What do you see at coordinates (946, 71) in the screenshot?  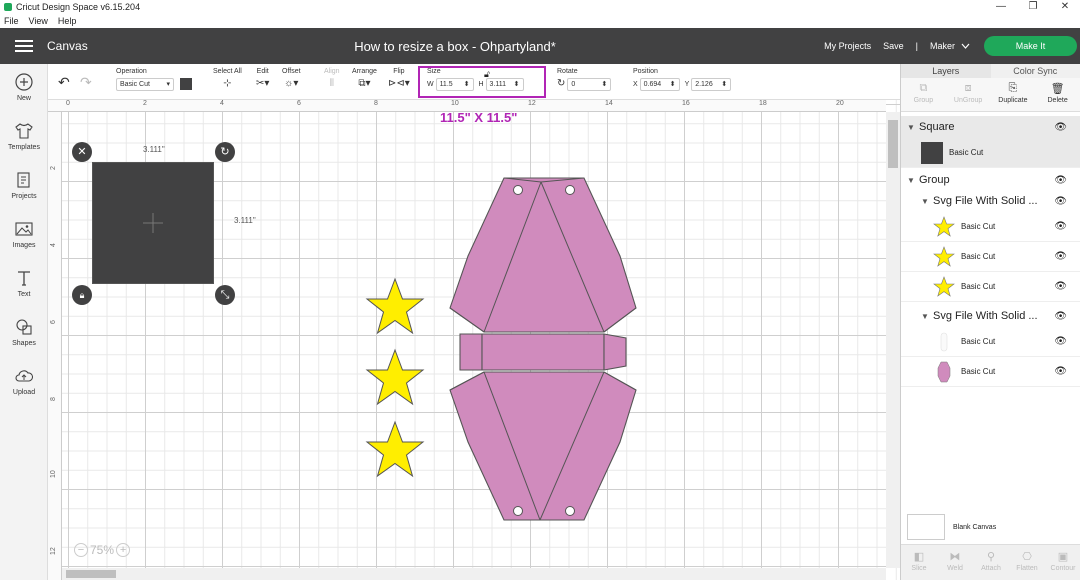 I see `tab-layers: Layers` at bounding box center [946, 71].